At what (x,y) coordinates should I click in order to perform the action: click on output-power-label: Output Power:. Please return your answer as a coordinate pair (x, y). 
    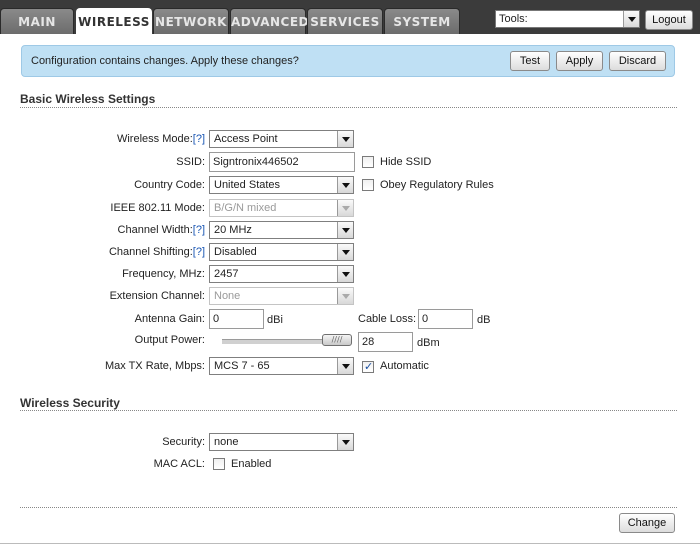
    Looking at the image, I should click on (169, 340).